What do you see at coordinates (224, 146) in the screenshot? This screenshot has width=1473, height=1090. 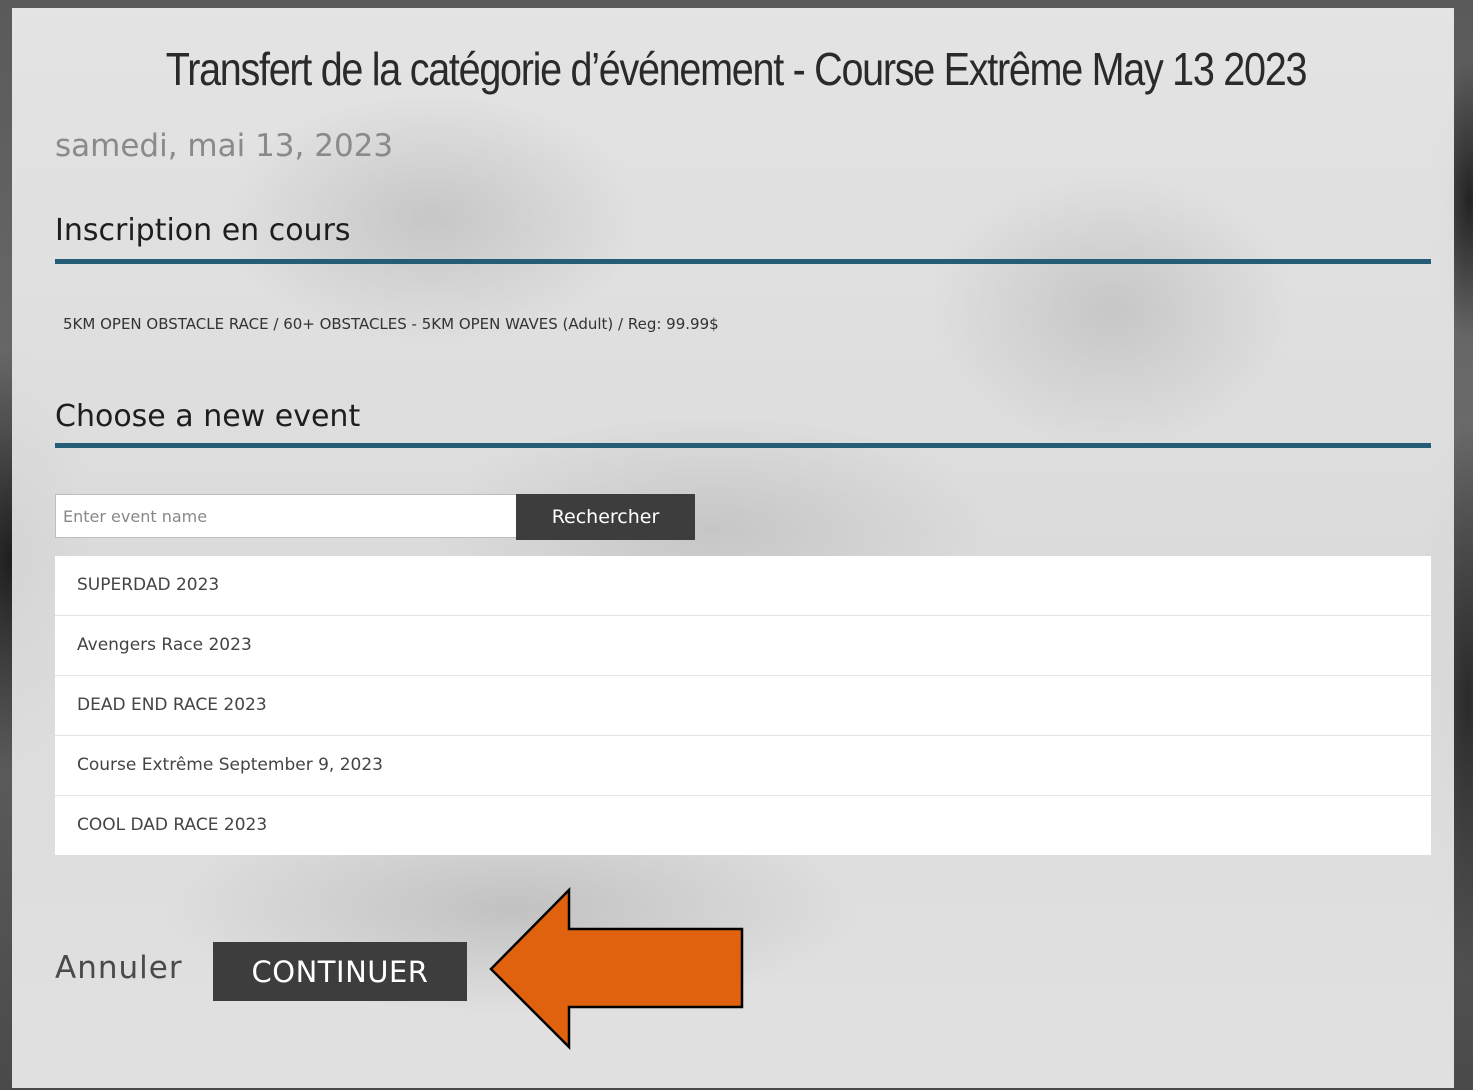 I see `event-date: samedi, mai 13, 2023` at bounding box center [224, 146].